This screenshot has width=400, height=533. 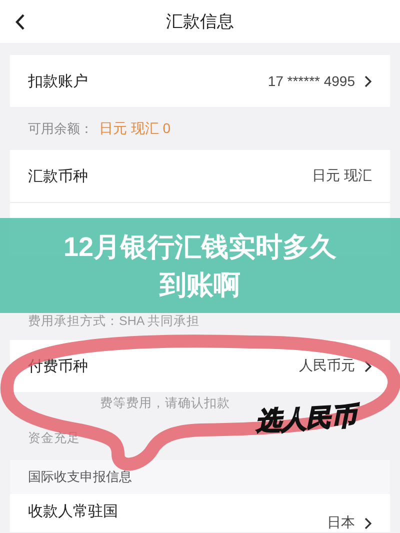 I want to click on row-value: 日元 现汇, so click(x=342, y=176).